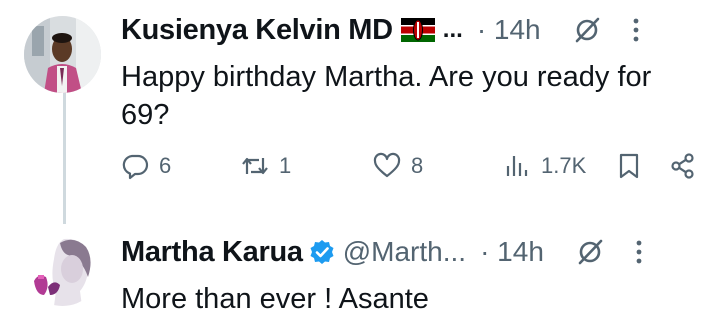 The image size is (720, 331). What do you see at coordinates (564, 165) in the screenshot?
I see `views-count: 1.7K` at bounding box center [564, 165].